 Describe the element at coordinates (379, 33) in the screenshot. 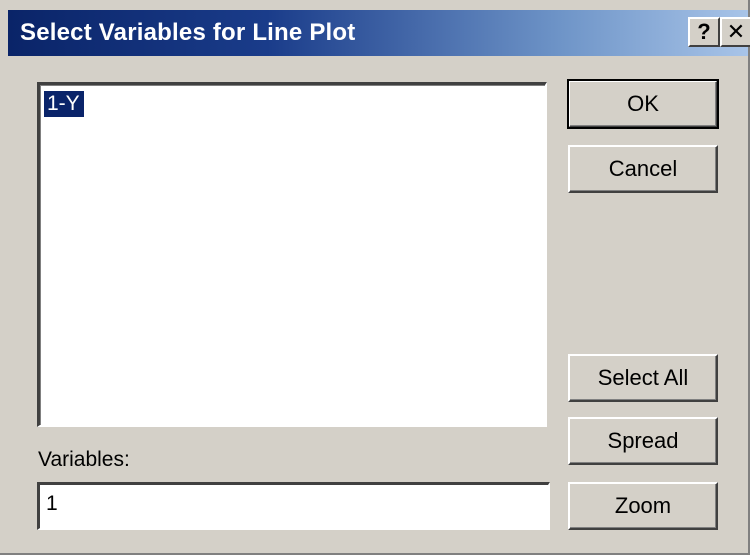

I see `title-bar: Select Variables for Line Plot ? ✕` at that location.